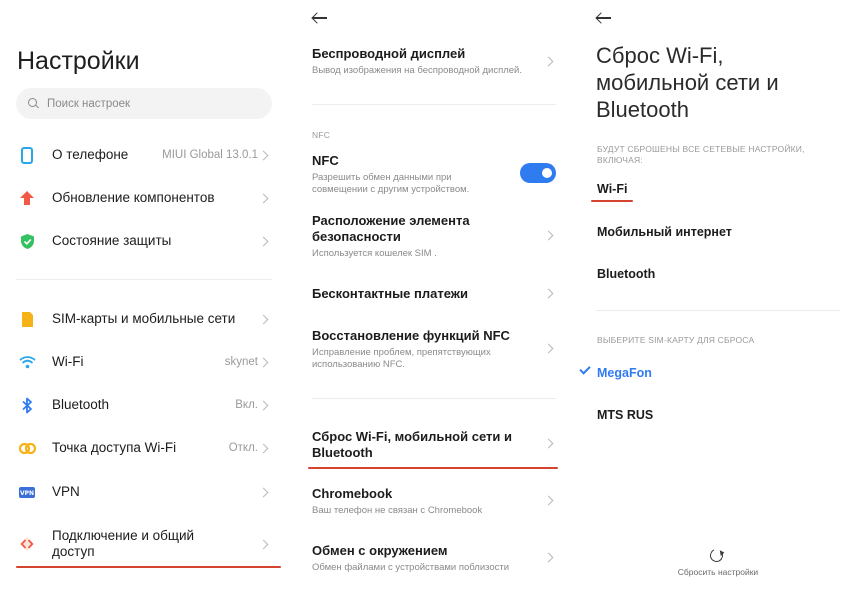 This screenshot has height=591, width=858. I want to click on phone-icon, so click(27, 155).